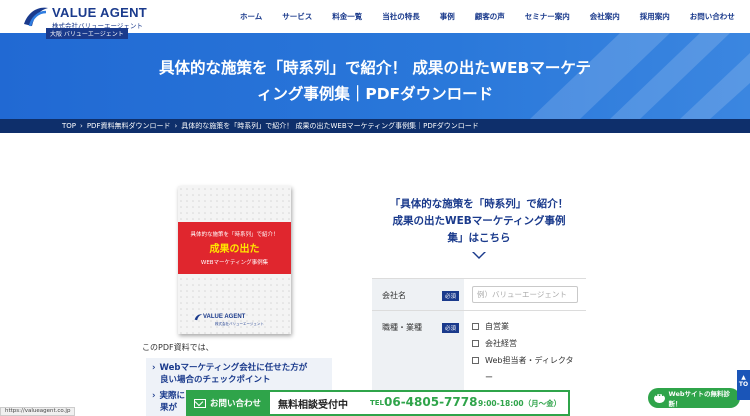  What do you see at coordinates (430, 402) in the screenshot?
I see `phone-number: 06-4805-7778` at bounding box center [430, 402].